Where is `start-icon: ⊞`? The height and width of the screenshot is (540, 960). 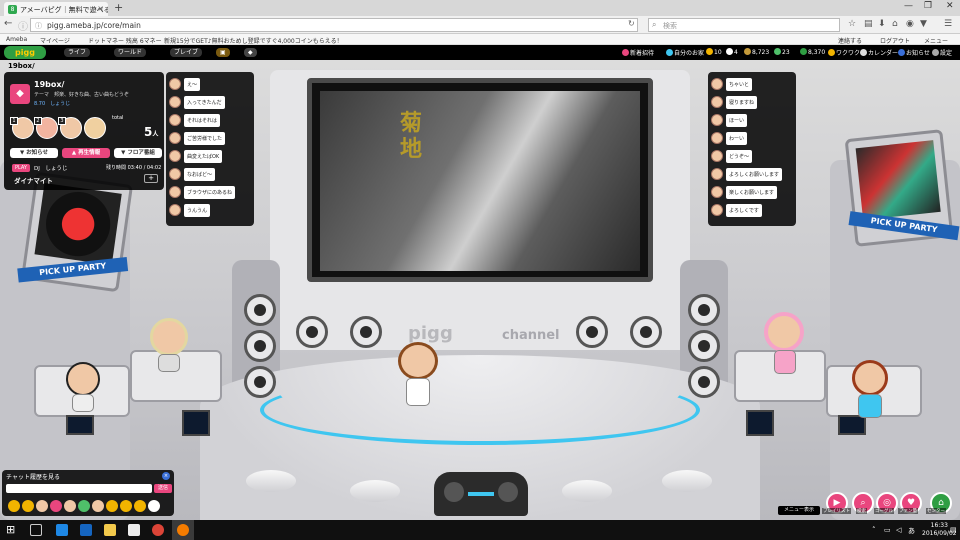
start-icon: ⊞ is located at coordinates (12, 530).